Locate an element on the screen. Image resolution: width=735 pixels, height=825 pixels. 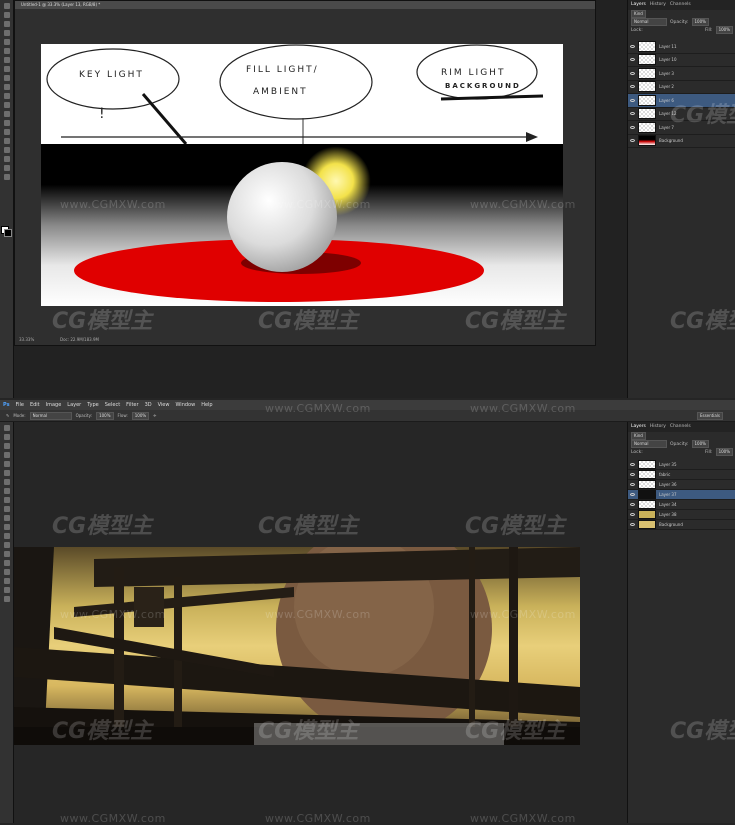
menu-help: Help is located at coordinates (206, 405).